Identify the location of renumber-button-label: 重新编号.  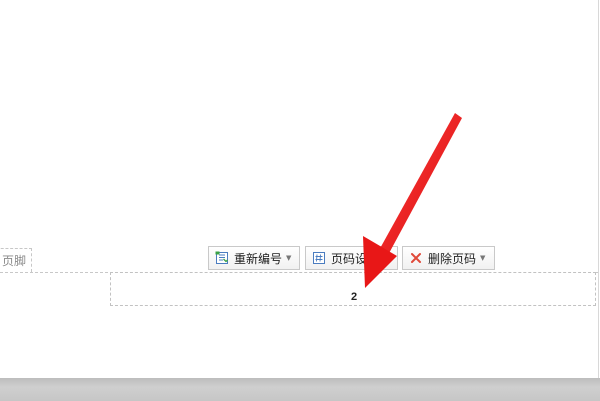
(258, 258).